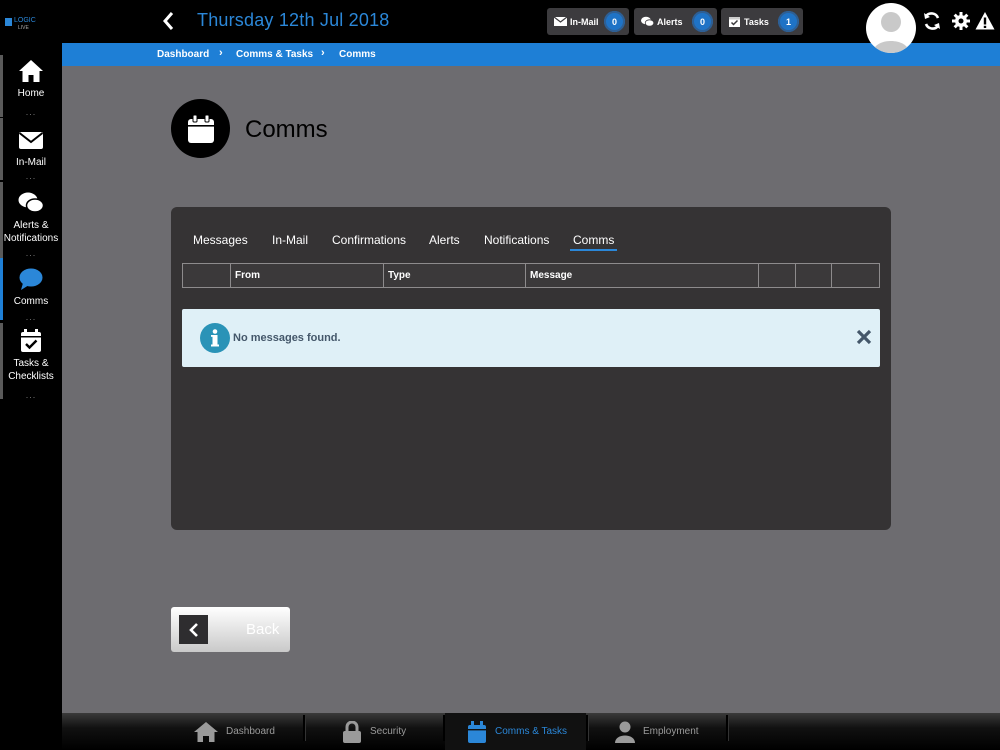 This screenshot has width=1000, height=750. I want to click on tab-confirmations: Confirmations, so click(369, 240).